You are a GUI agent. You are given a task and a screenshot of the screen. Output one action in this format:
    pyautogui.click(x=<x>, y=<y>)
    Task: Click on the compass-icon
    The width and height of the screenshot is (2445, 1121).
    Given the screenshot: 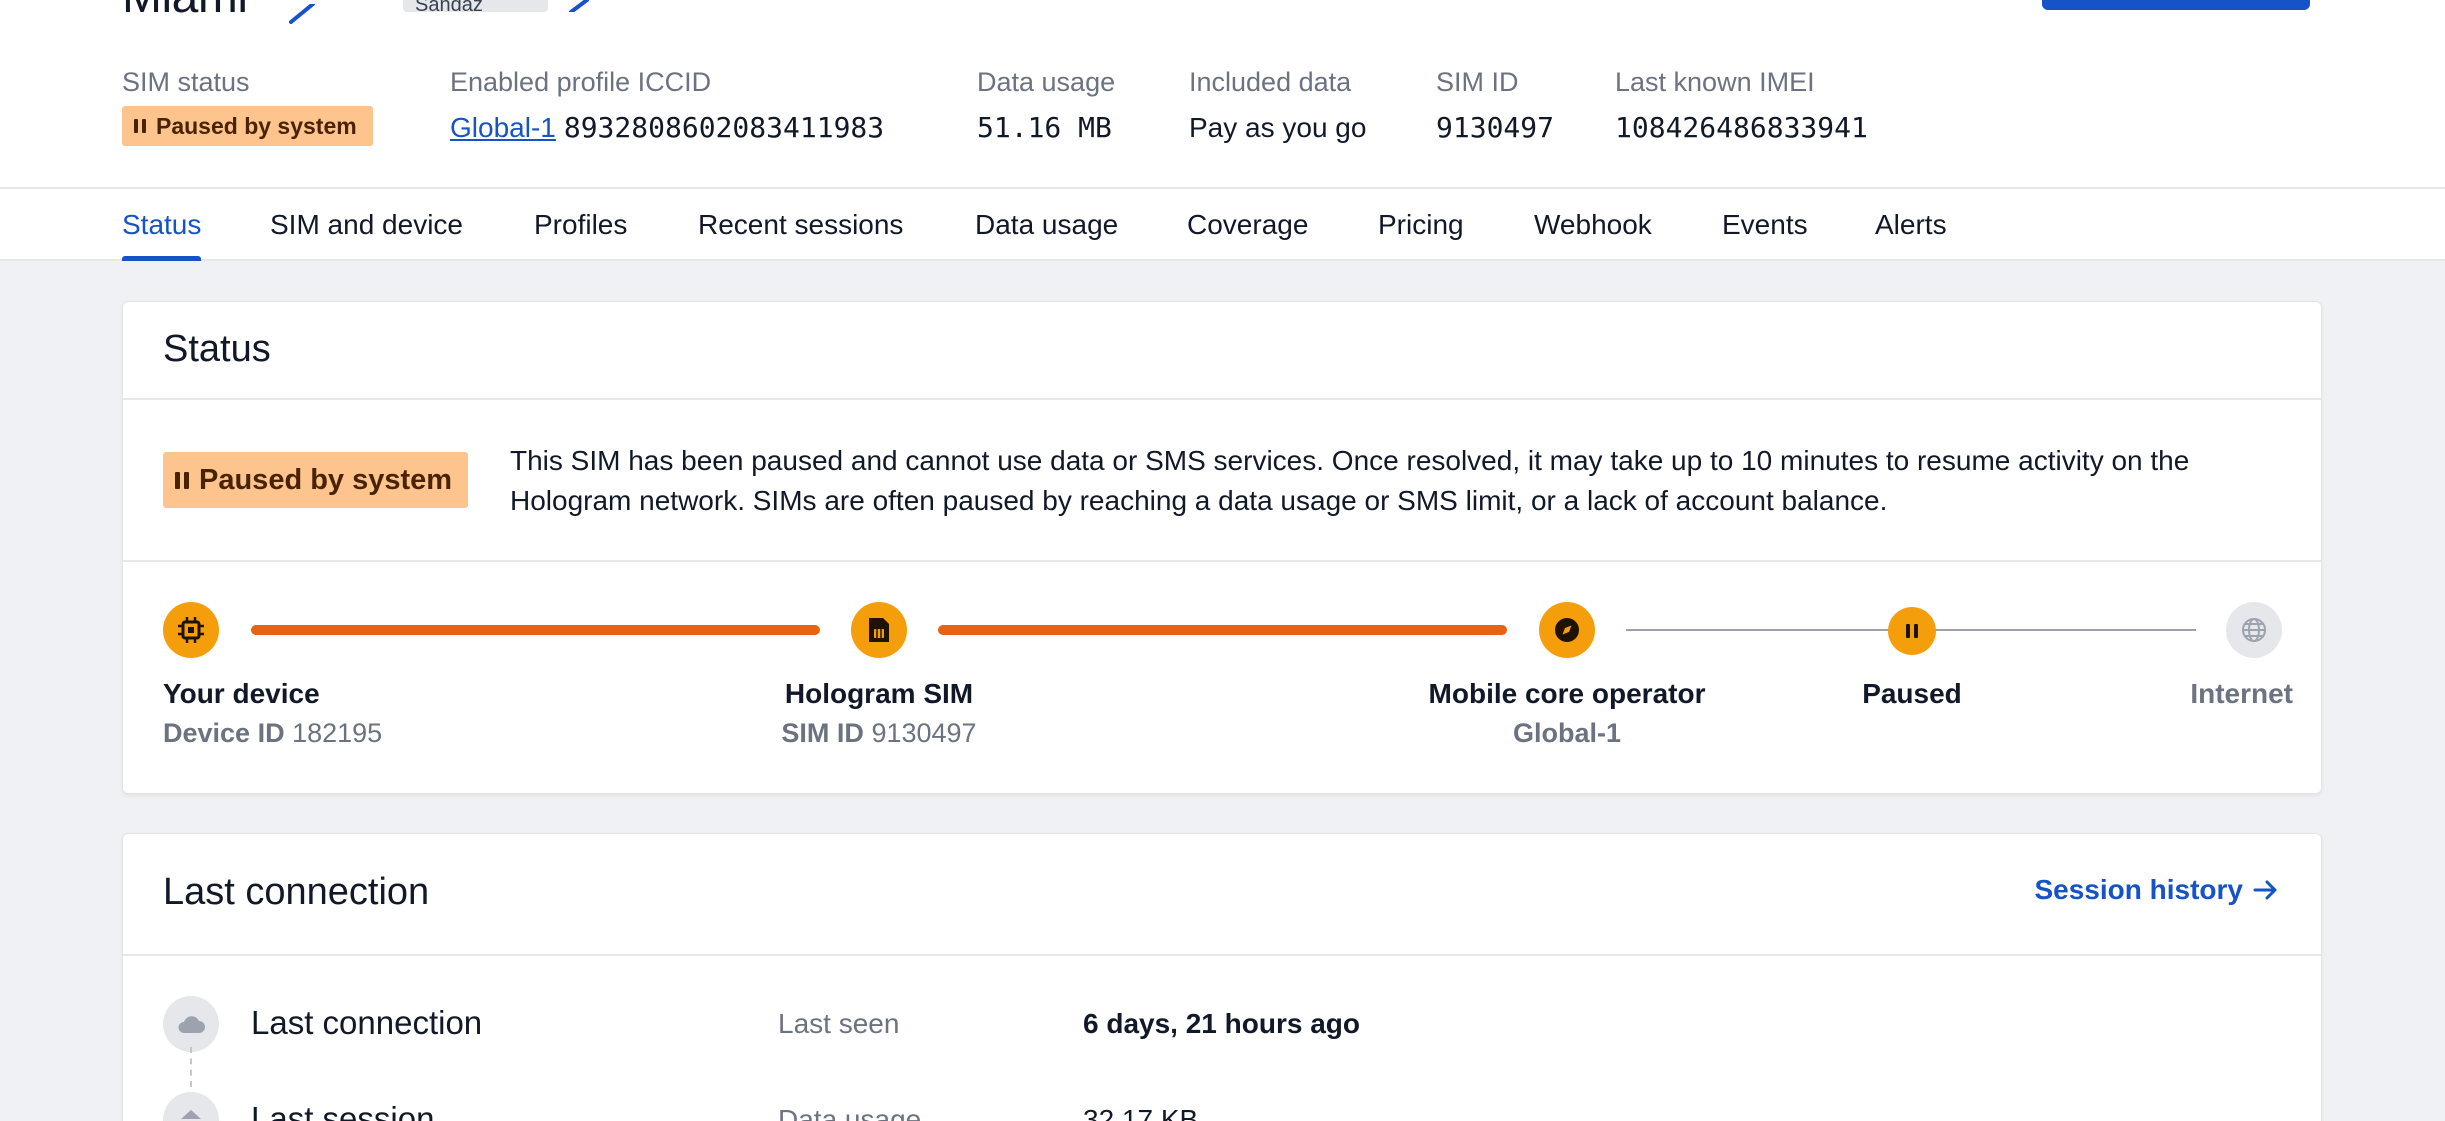 What is the action you would take?
    pyautogui.click(x=1567, y=630)
    